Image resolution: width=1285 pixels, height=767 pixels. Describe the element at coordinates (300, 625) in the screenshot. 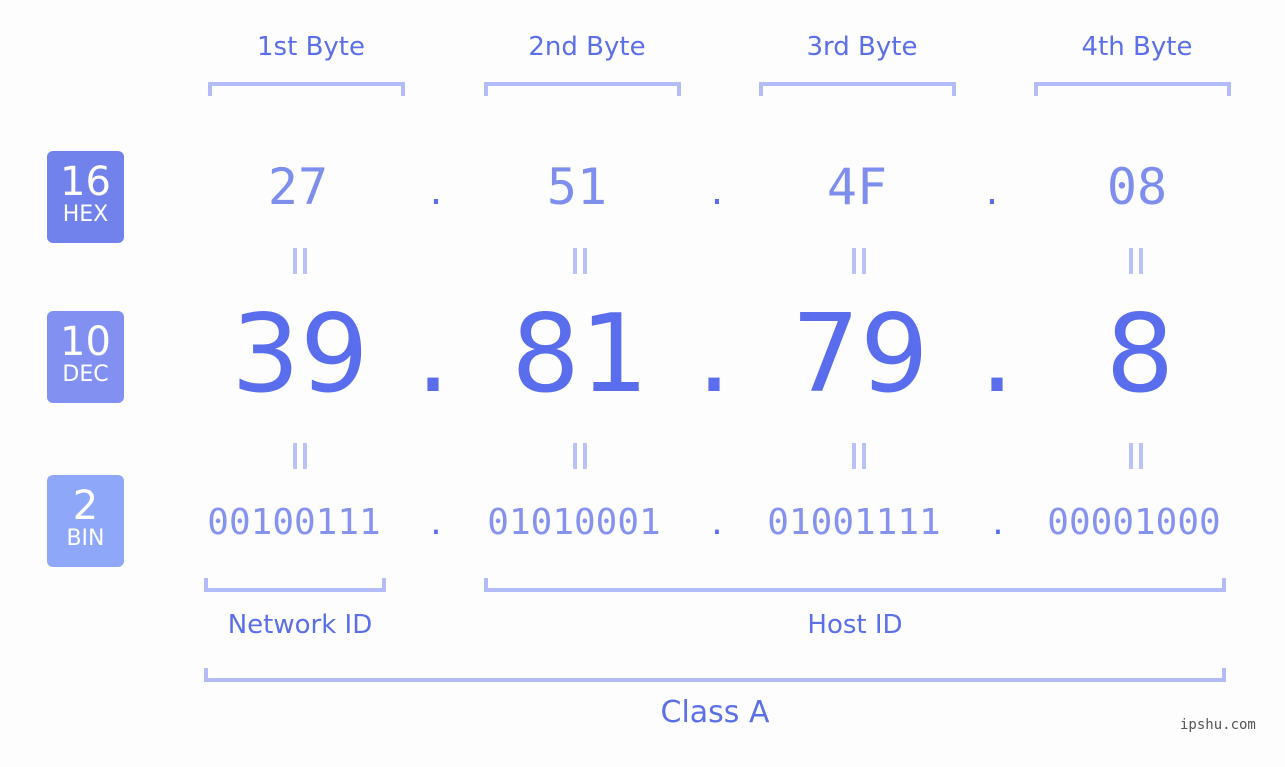

I see `network-id-label: Network ID` at that location.